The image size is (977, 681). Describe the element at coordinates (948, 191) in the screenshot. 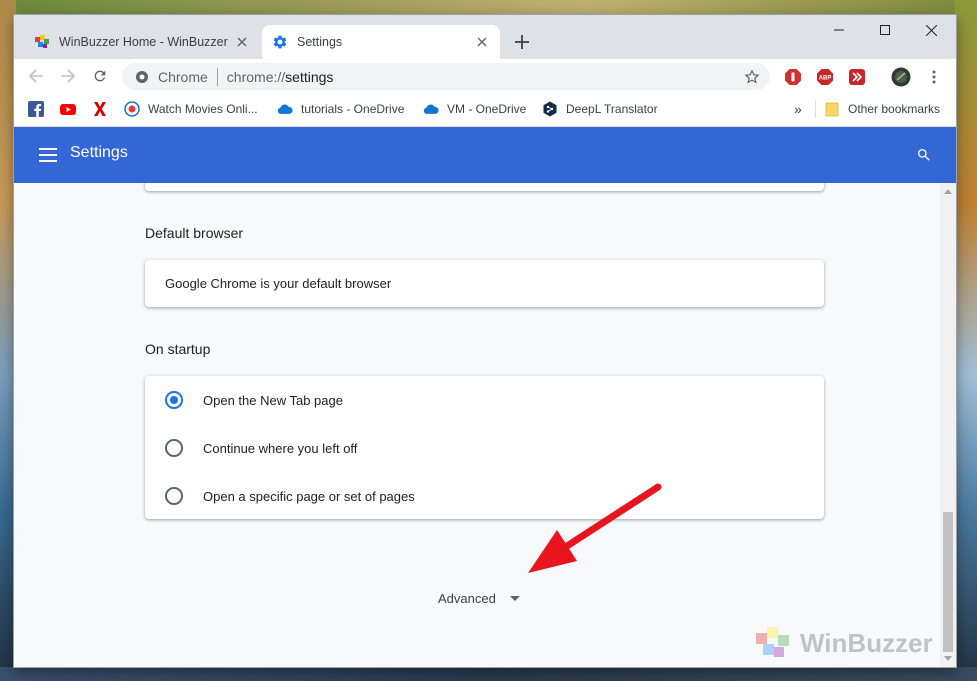

I see `scroll-up-arrow-icon` at that location.